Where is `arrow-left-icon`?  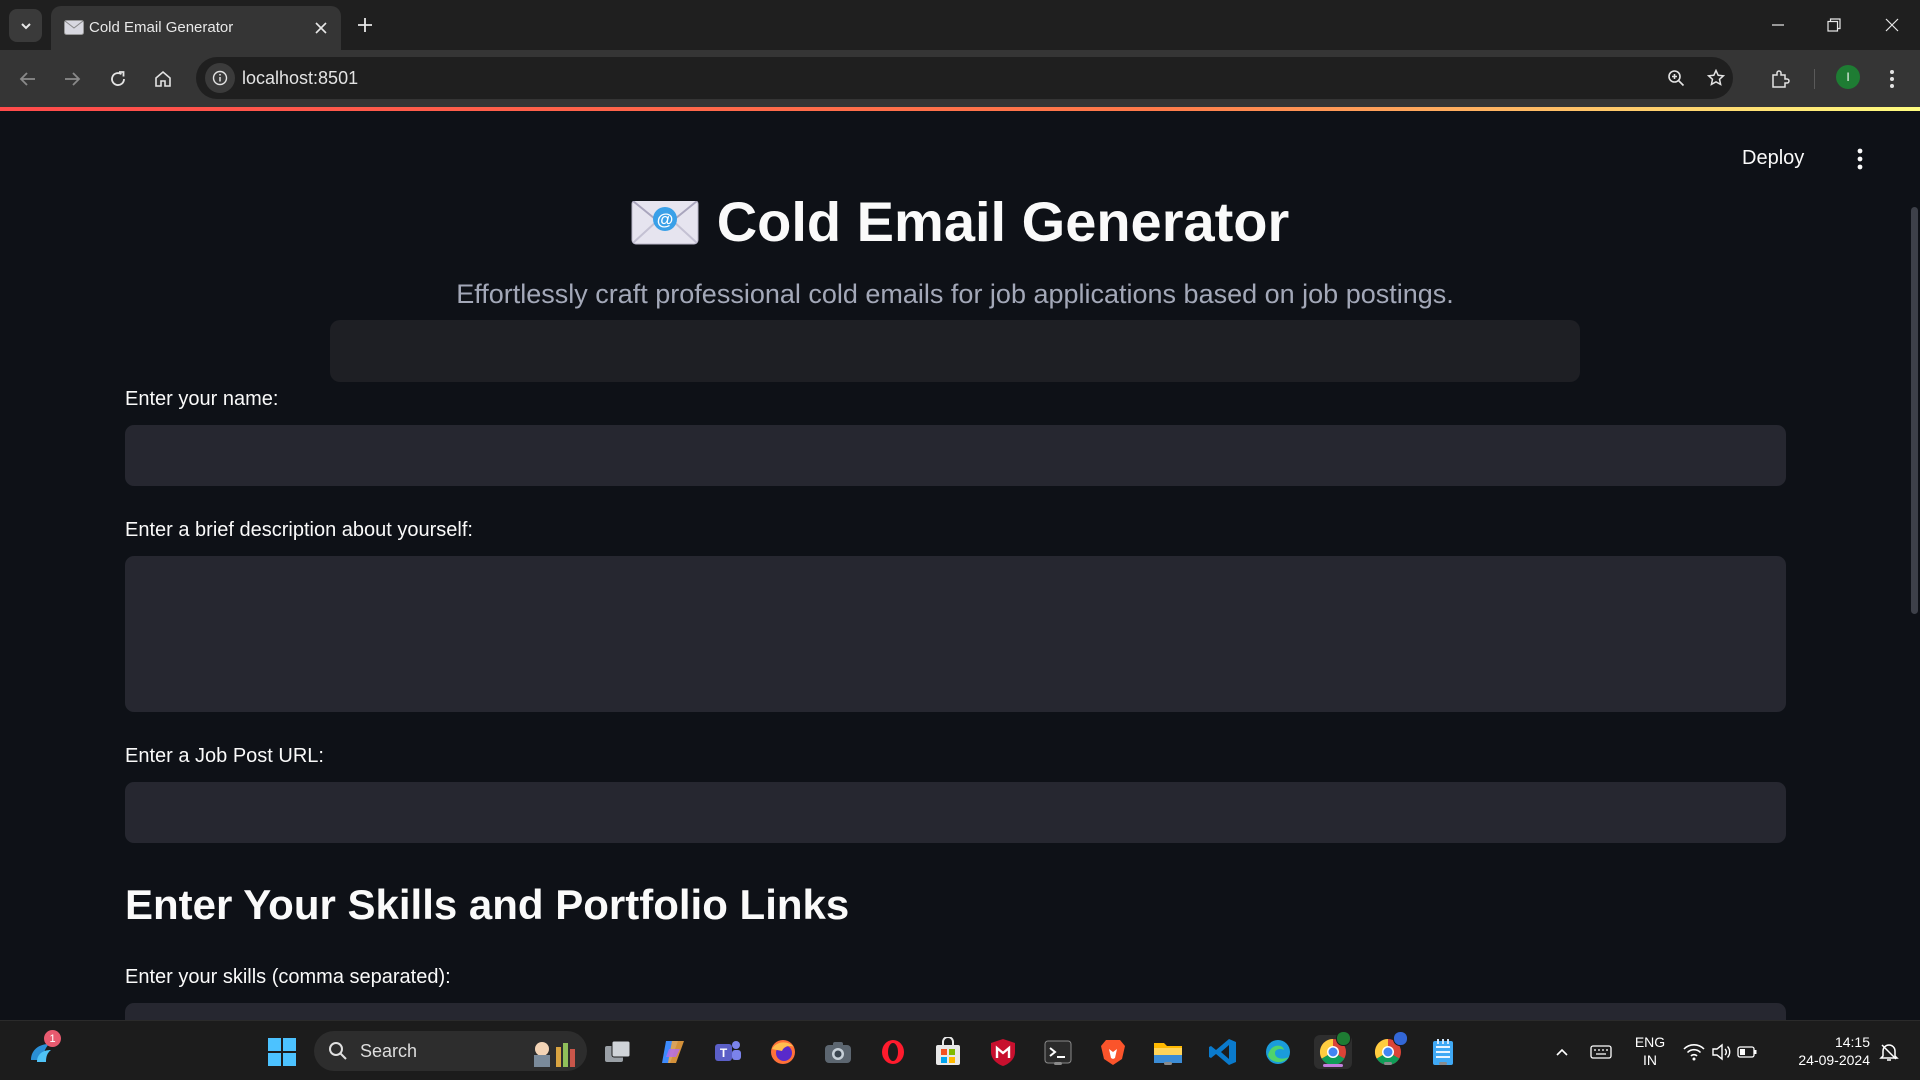 arrow-left-icon is located at coordinates (27, 79).